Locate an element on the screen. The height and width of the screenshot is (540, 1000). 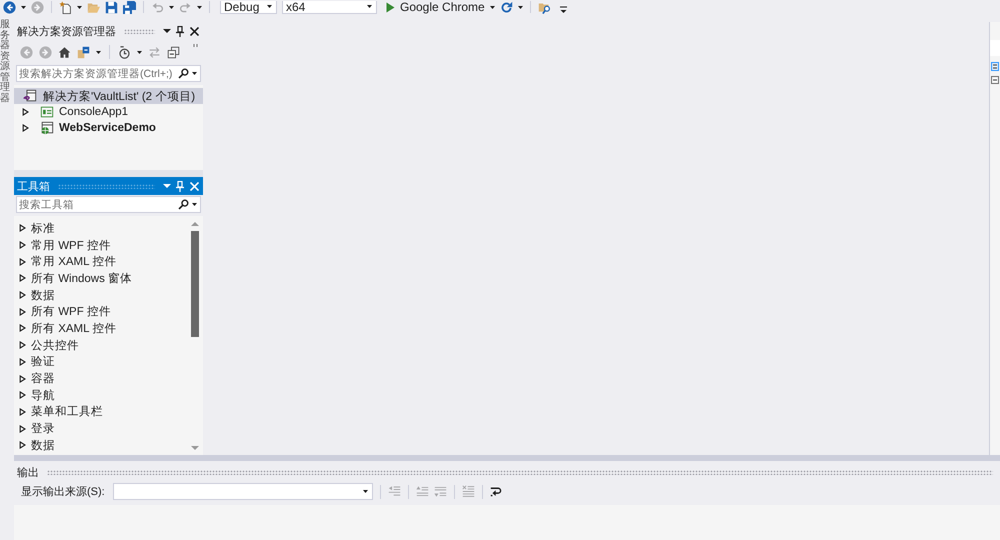
panel-title: 解决方案资源管理器 is located at coordinates (66, 31).